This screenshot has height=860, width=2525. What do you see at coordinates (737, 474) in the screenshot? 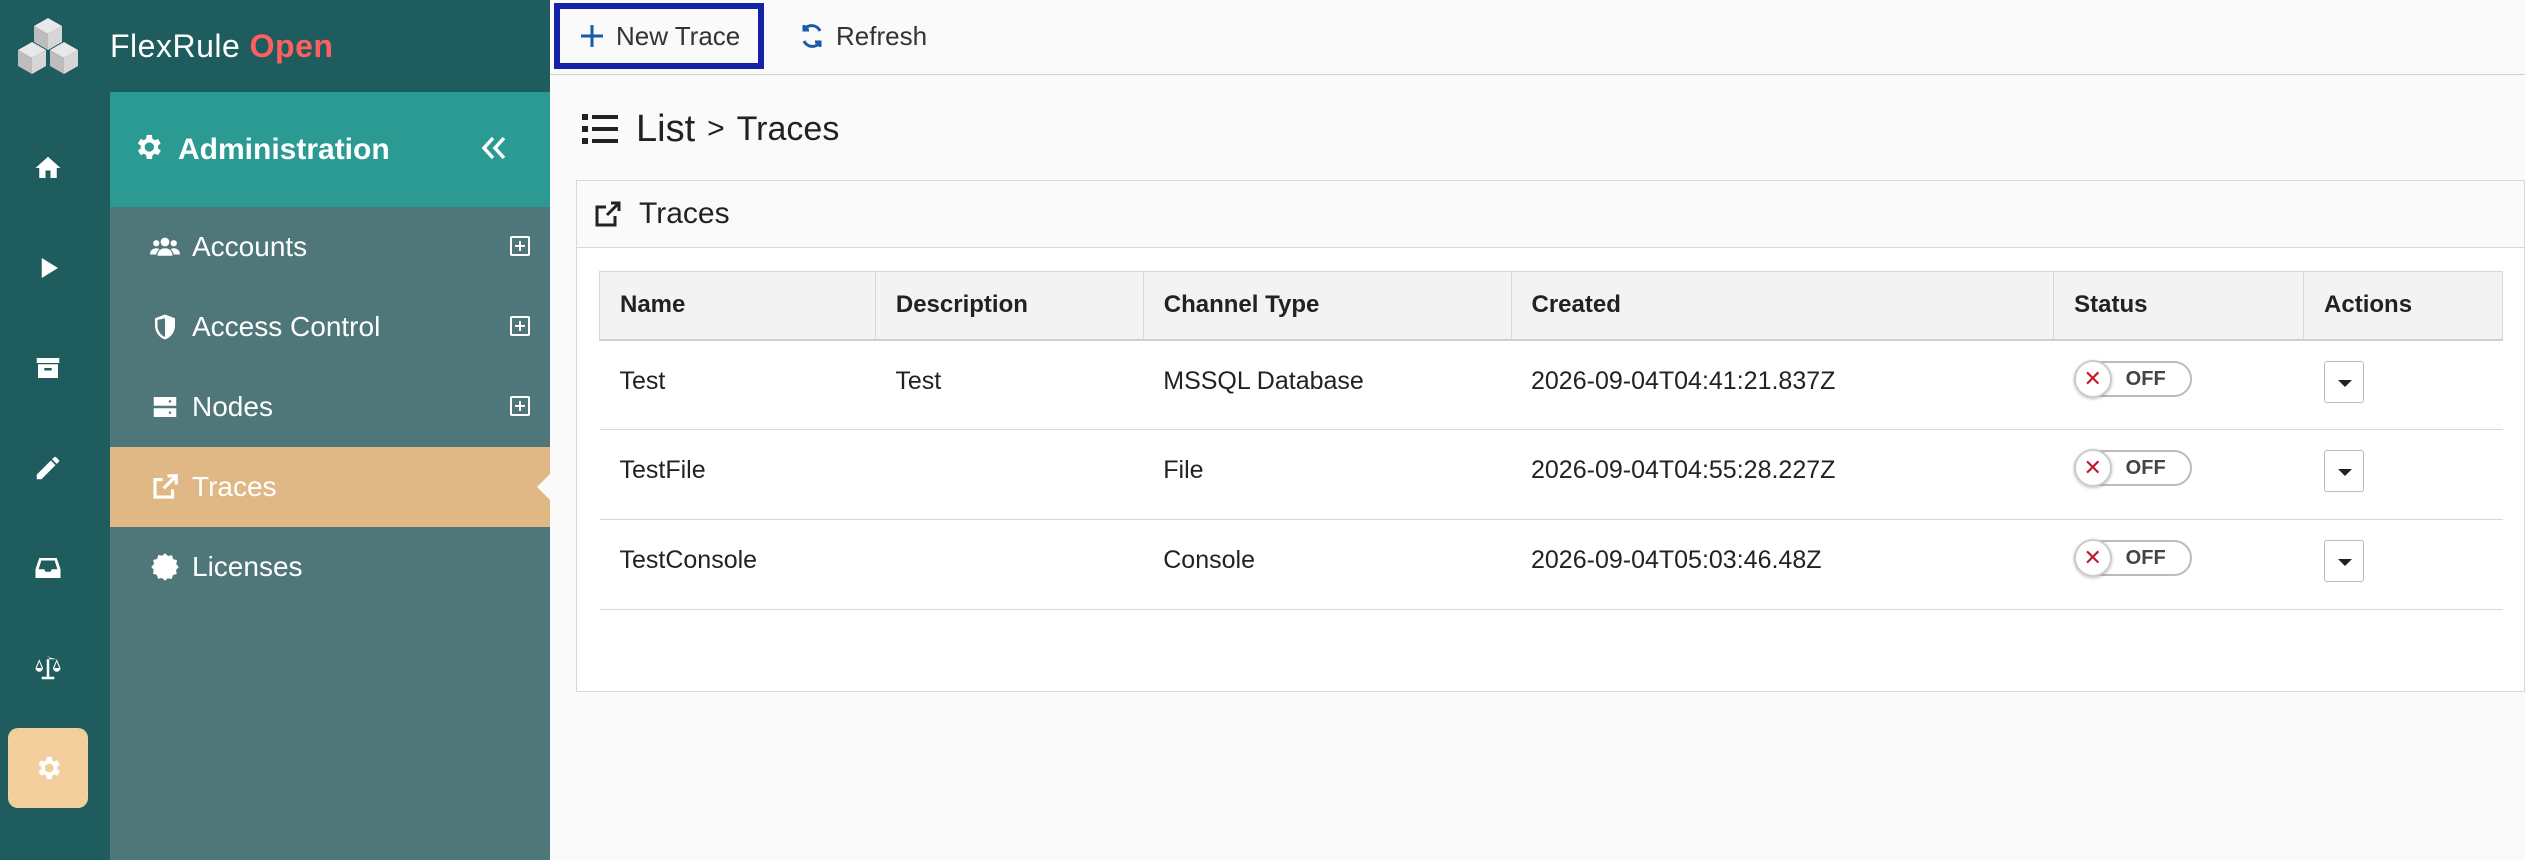
I see `cell-name: TestFile` at bounding box center [737, 474].